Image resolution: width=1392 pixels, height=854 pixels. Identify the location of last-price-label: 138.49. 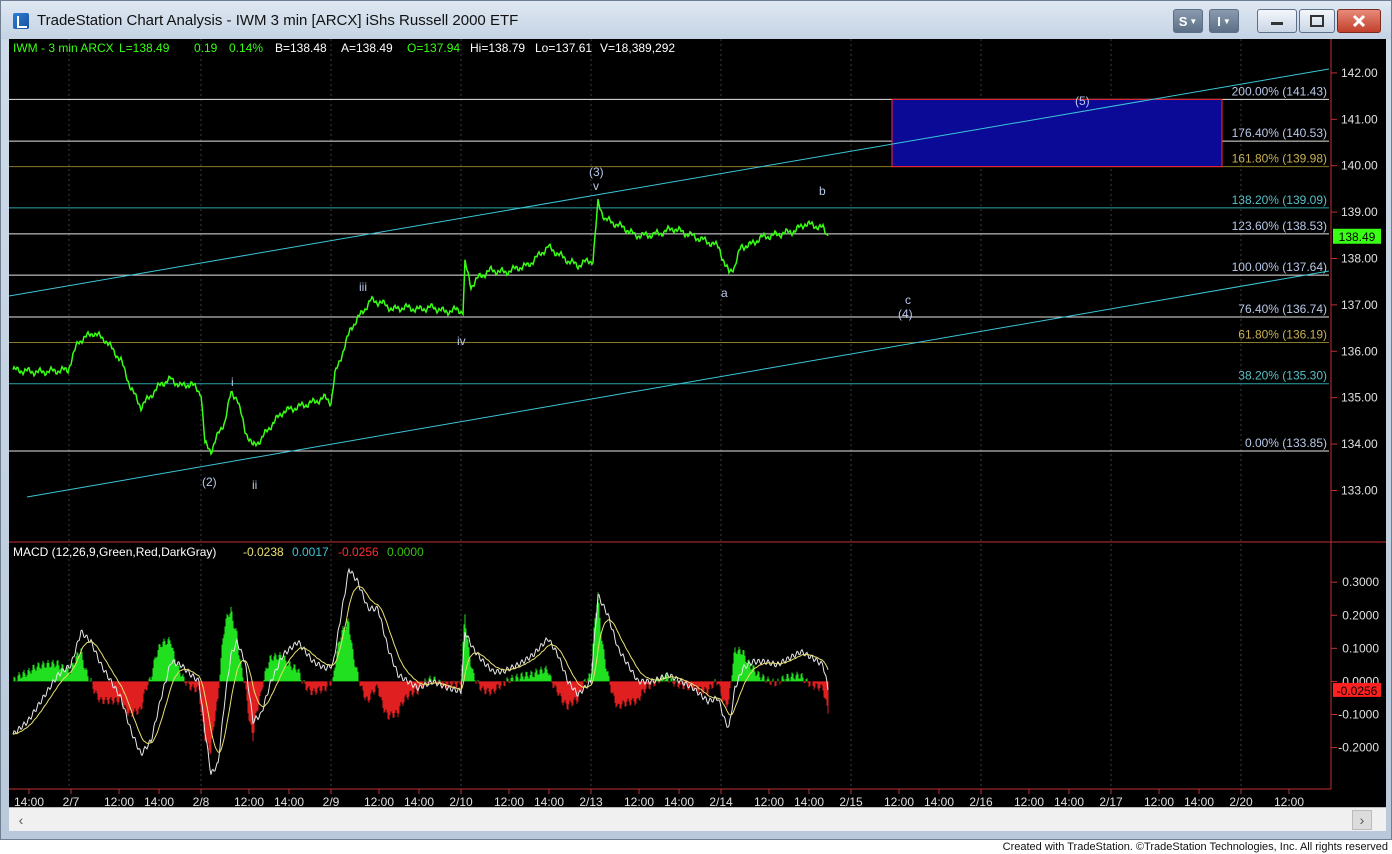
(1357, 237).